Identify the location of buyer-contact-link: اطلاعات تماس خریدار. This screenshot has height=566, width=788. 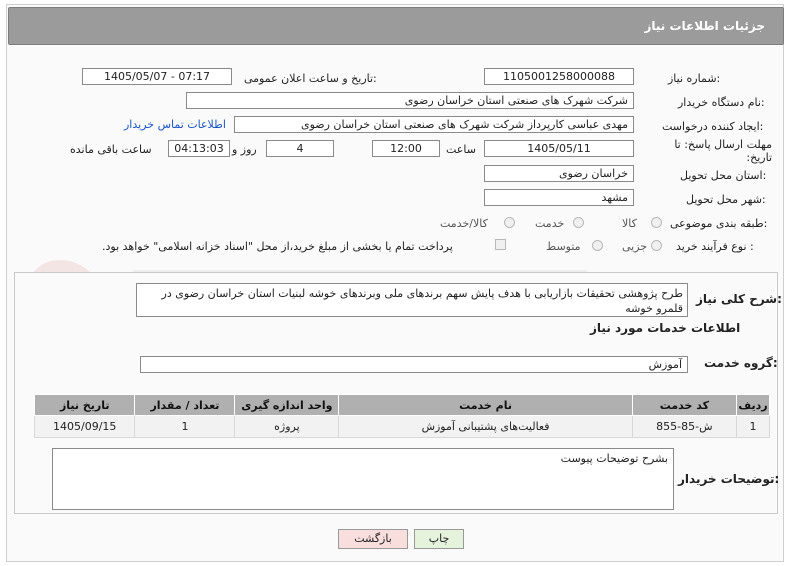
(175, 124).